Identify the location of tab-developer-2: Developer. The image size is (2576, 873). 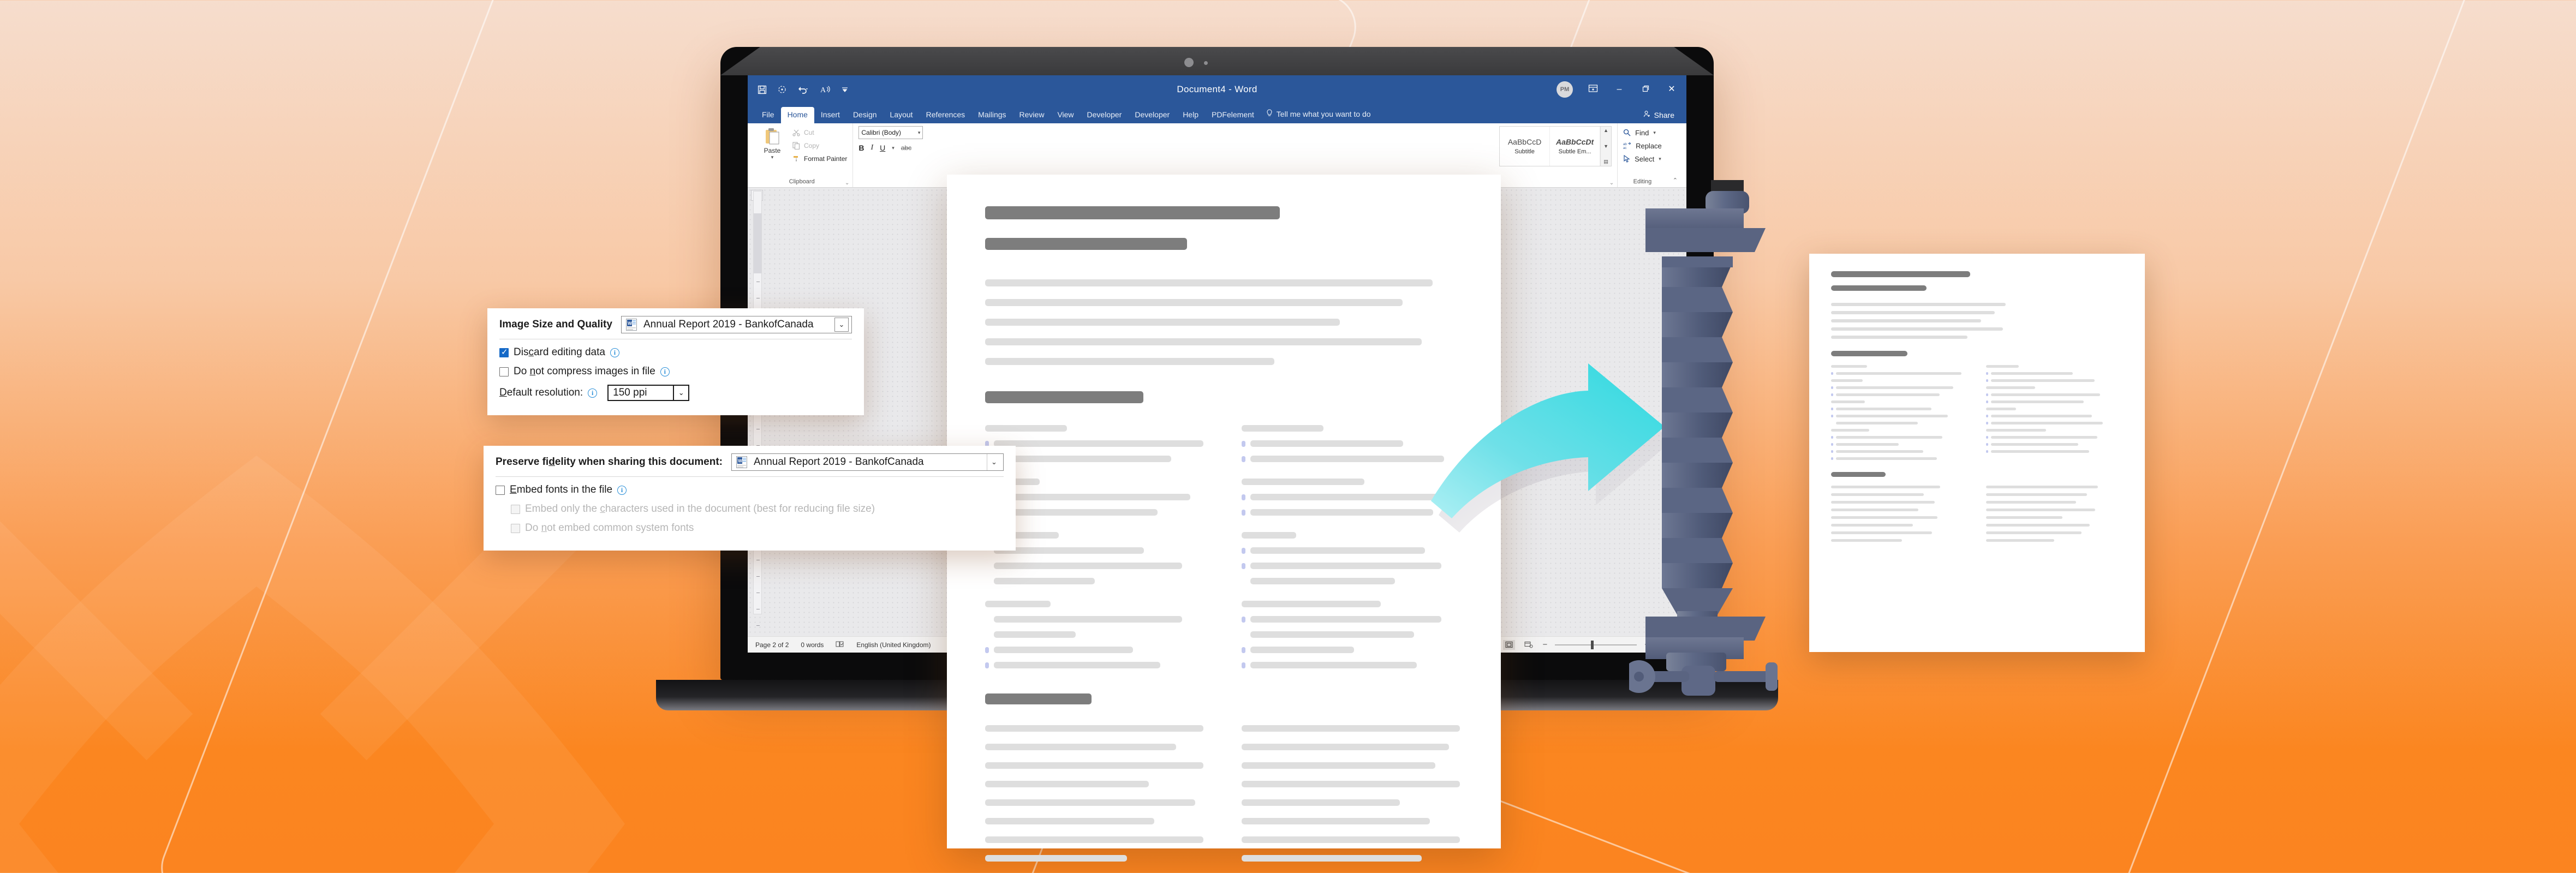
(1152, 115).